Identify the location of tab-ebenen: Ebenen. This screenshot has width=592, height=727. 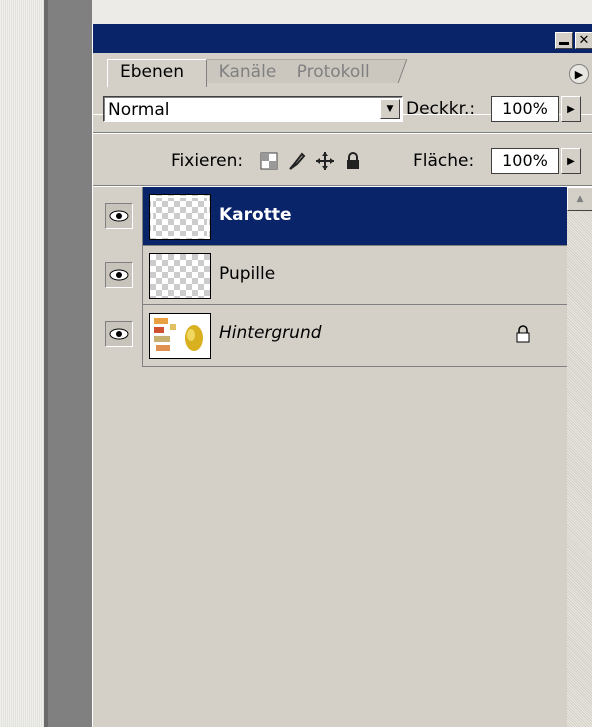
(157, 73).